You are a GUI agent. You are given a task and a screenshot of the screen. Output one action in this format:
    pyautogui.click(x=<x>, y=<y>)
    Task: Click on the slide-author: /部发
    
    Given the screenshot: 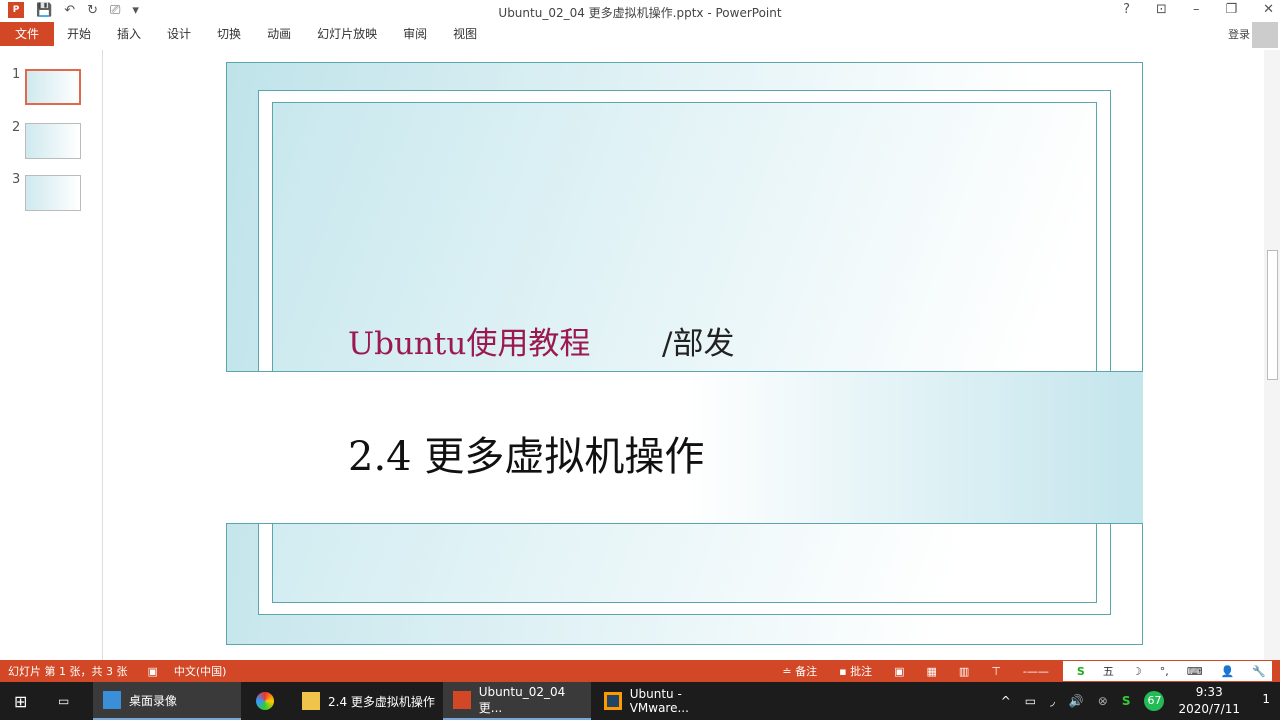 What is the action you would take?
    pyautogui.click(x=698, y=340)
    